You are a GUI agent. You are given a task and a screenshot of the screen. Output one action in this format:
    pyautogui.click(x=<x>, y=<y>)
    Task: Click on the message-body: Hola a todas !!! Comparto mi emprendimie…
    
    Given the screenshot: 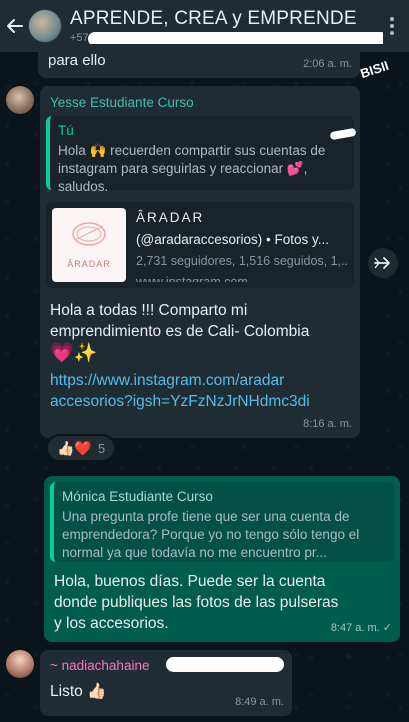 What is the action you would take?
    pyautogui.click(x=180, y=333)
    